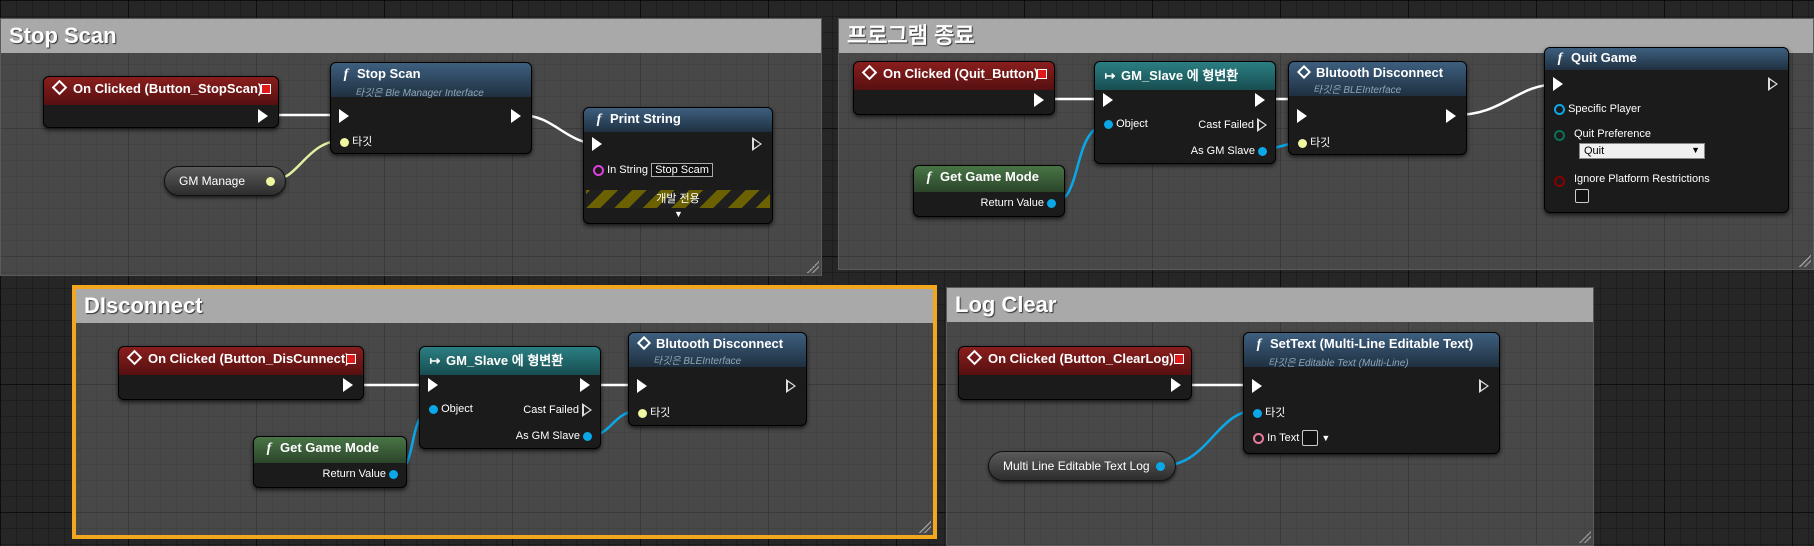 The height and width of the screenshot is (546, 1814). Describe the element at coordinates (431, 108) in the screenshot. I see `function-node-stop-scan: f Stop Scan 타깃은 Ble Manager Interface 타깃` at that location.